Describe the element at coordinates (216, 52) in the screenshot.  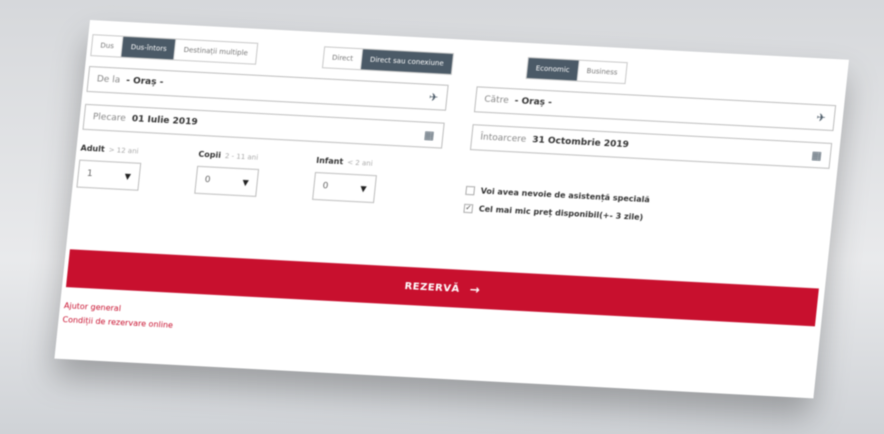
I see `trip-type-multi-city: Destinații multiple` at that location.